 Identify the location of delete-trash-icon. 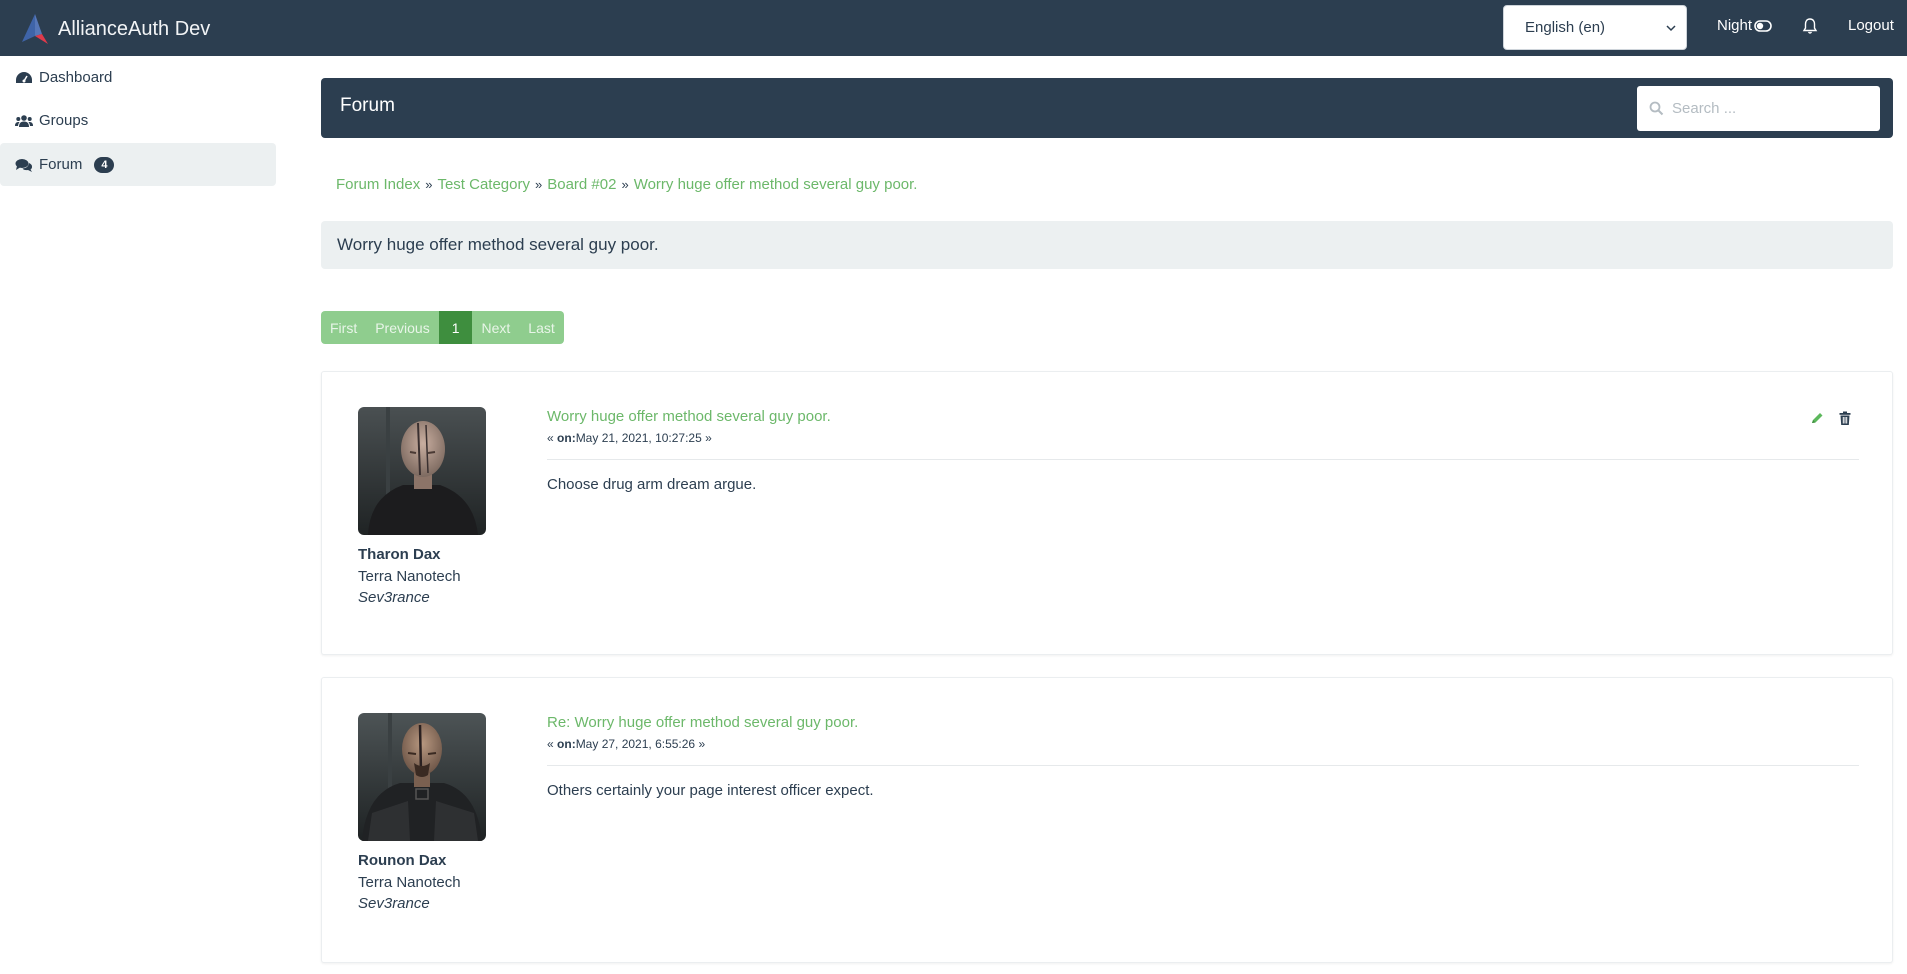
(1845, 418).